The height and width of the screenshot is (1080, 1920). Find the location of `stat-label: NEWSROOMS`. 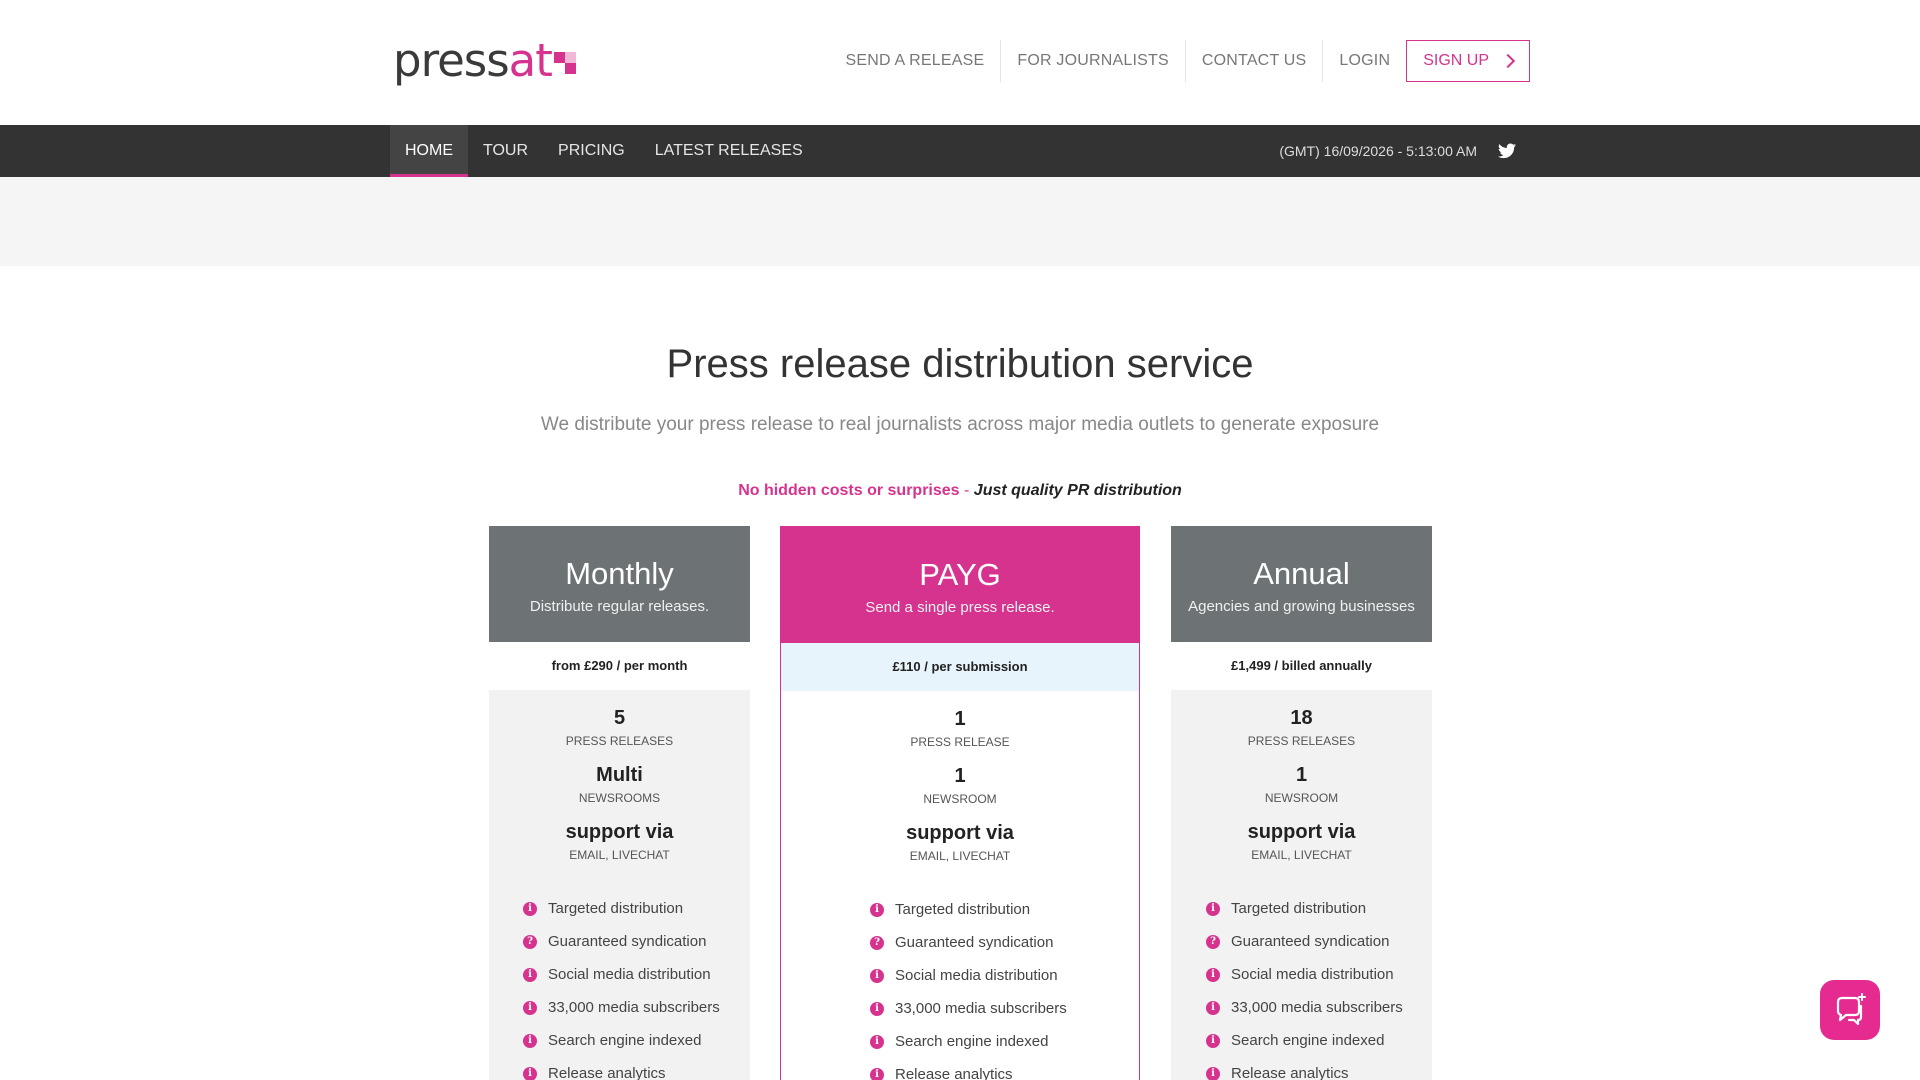

stat-label: NEWSROOMS is located at coordinates (619, 798).